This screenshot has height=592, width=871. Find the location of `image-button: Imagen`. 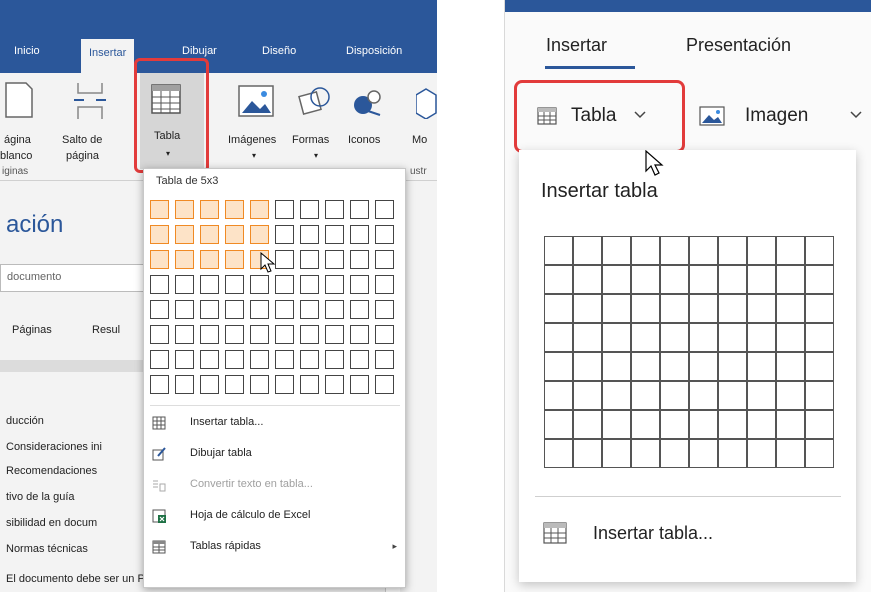

image-button: Imagen is located at coordinates (780, 116).